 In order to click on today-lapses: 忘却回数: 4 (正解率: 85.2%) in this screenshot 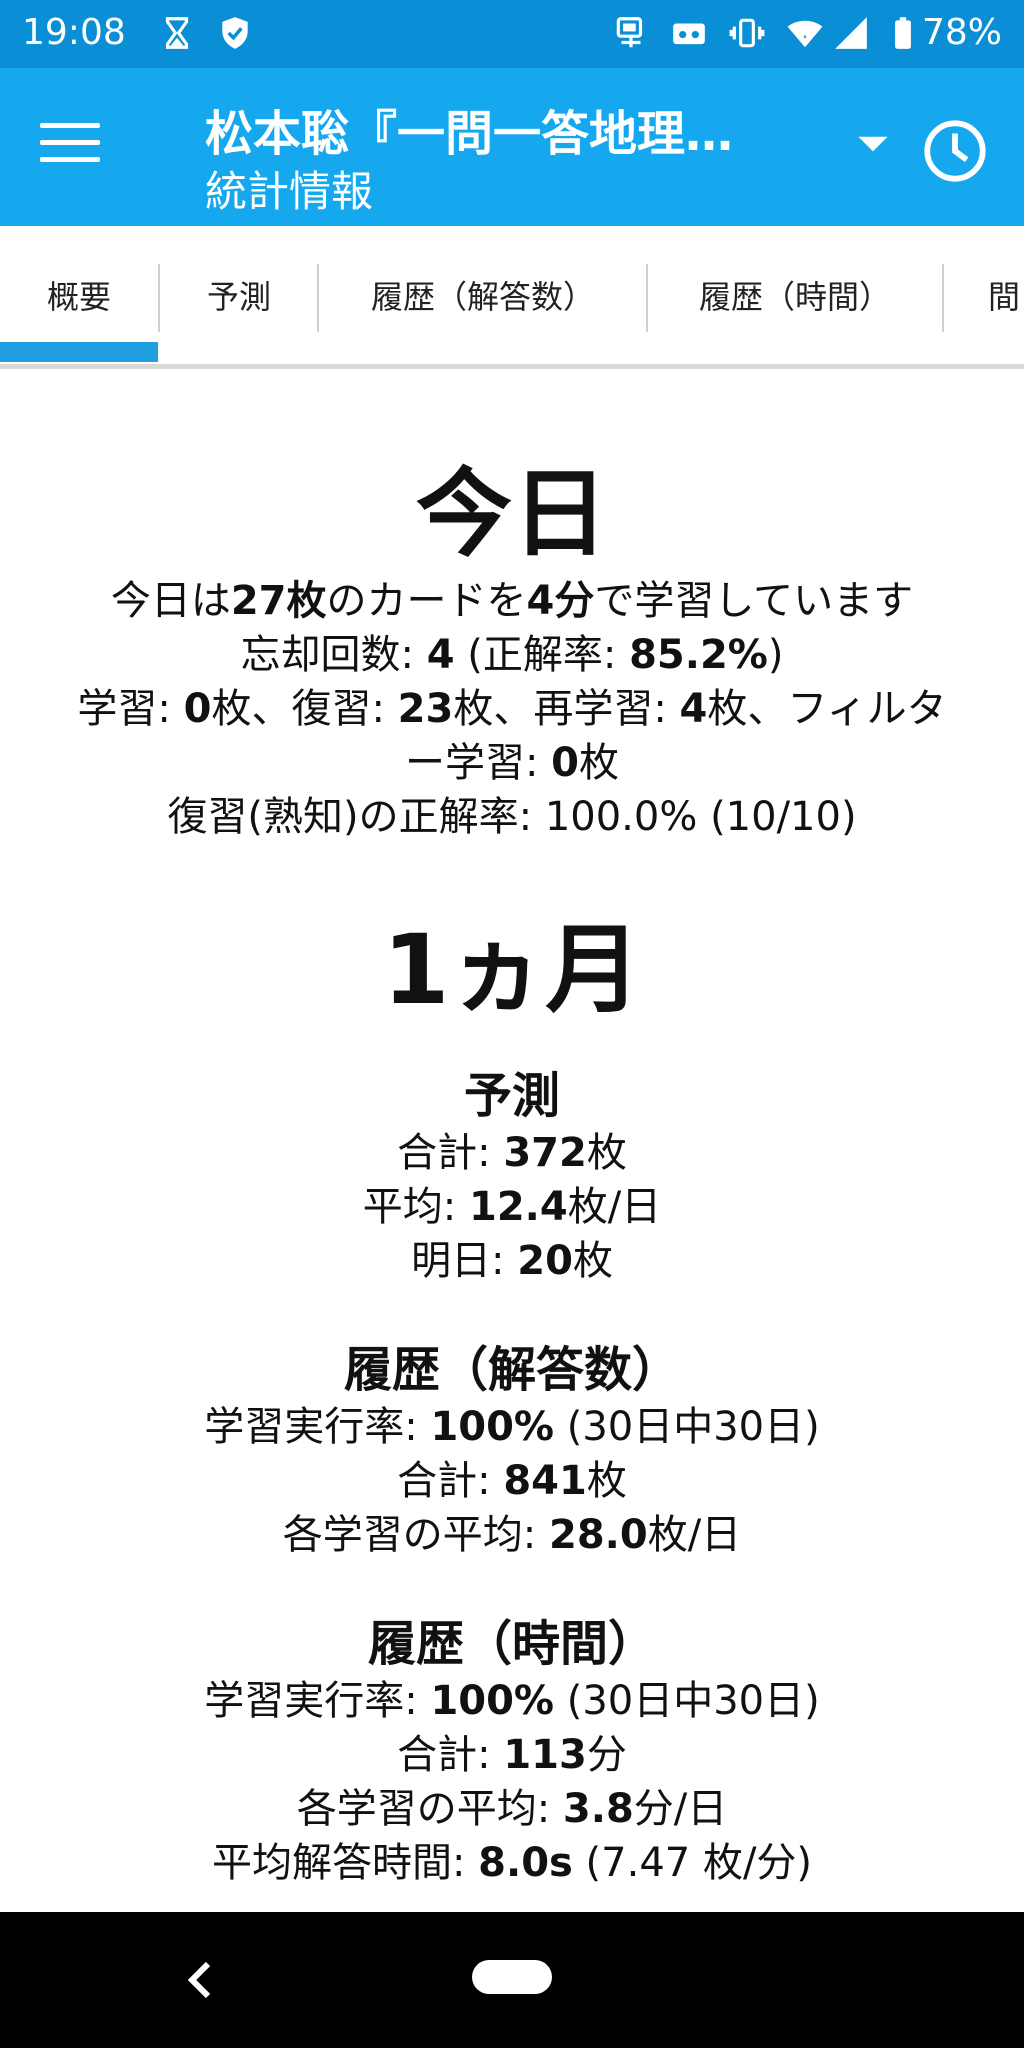, I will do `click(512, 655)`.